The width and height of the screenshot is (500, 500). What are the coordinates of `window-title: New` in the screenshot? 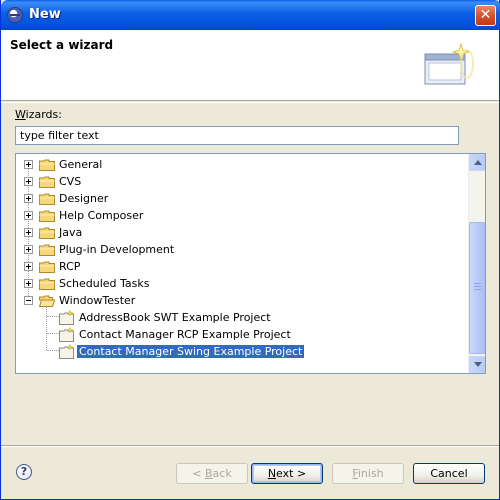 It's located at (45, 14).